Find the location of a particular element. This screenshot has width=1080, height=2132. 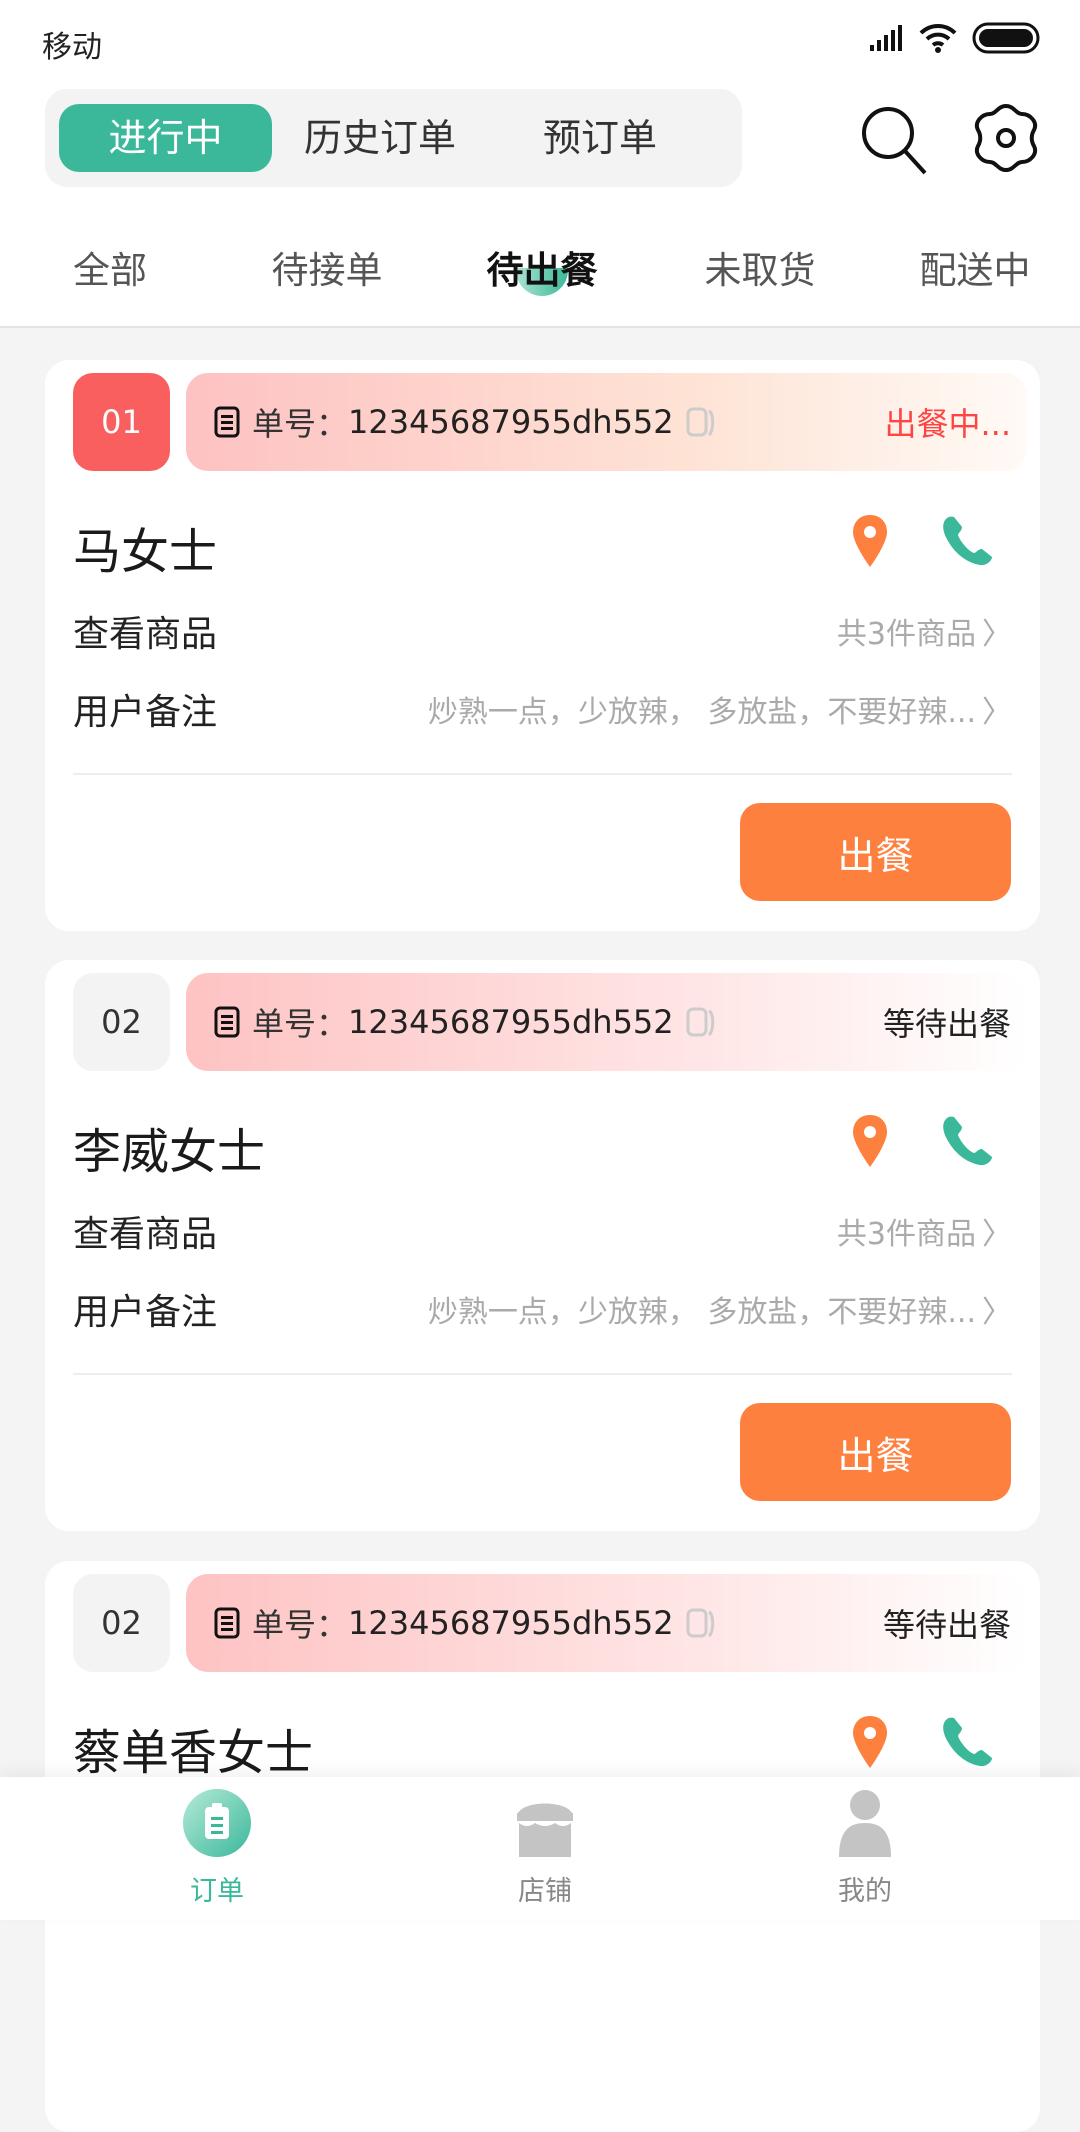

order-type-segment: 进行中 历史订单 预订单 is located at coordinates (393, 138).